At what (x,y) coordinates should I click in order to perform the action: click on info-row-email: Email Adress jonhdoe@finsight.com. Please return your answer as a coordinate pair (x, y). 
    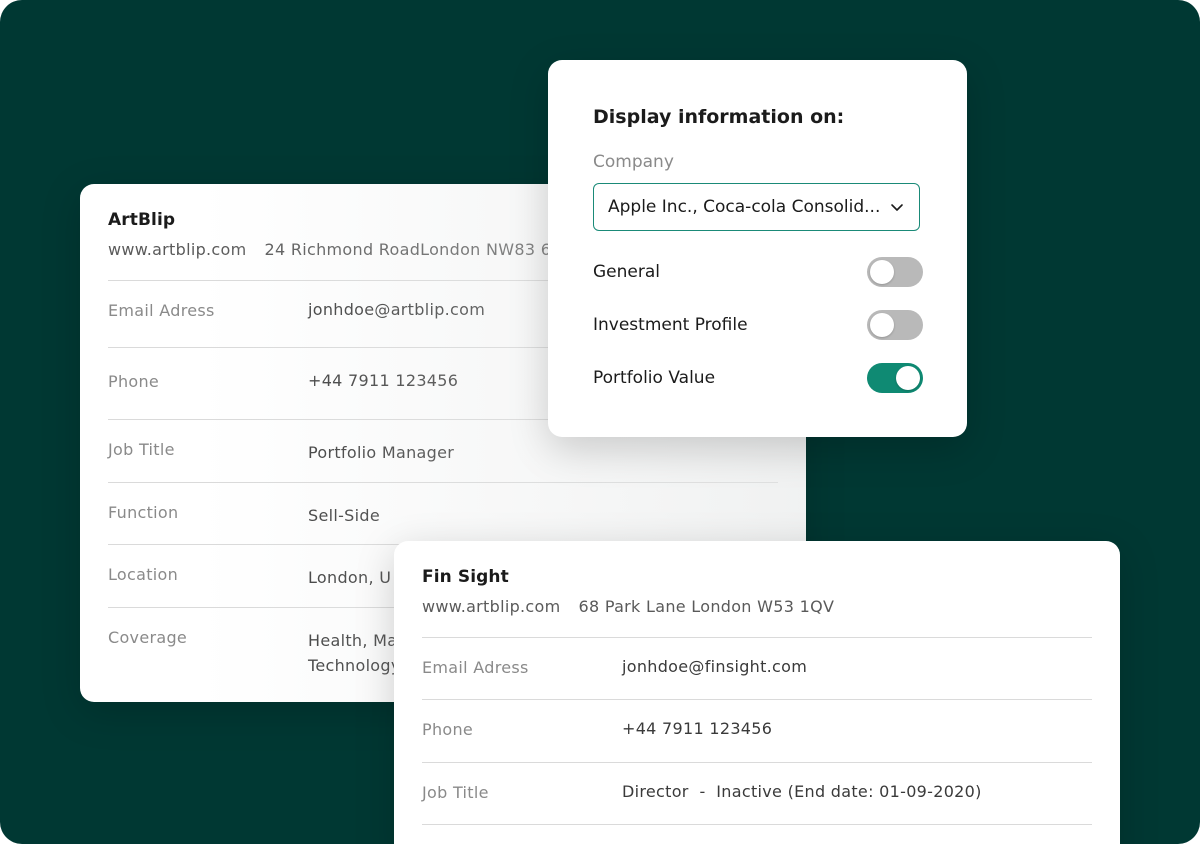
    Looking at the image, I should click on (757, 668).